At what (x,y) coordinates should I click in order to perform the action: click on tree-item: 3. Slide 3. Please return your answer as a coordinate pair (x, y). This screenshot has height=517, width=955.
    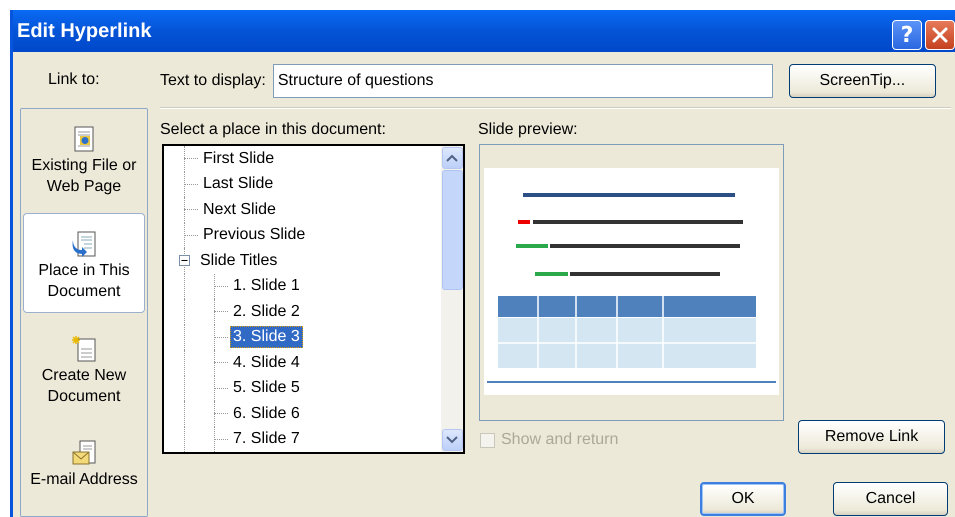
    Looking at the image, I should click on (266, 337).